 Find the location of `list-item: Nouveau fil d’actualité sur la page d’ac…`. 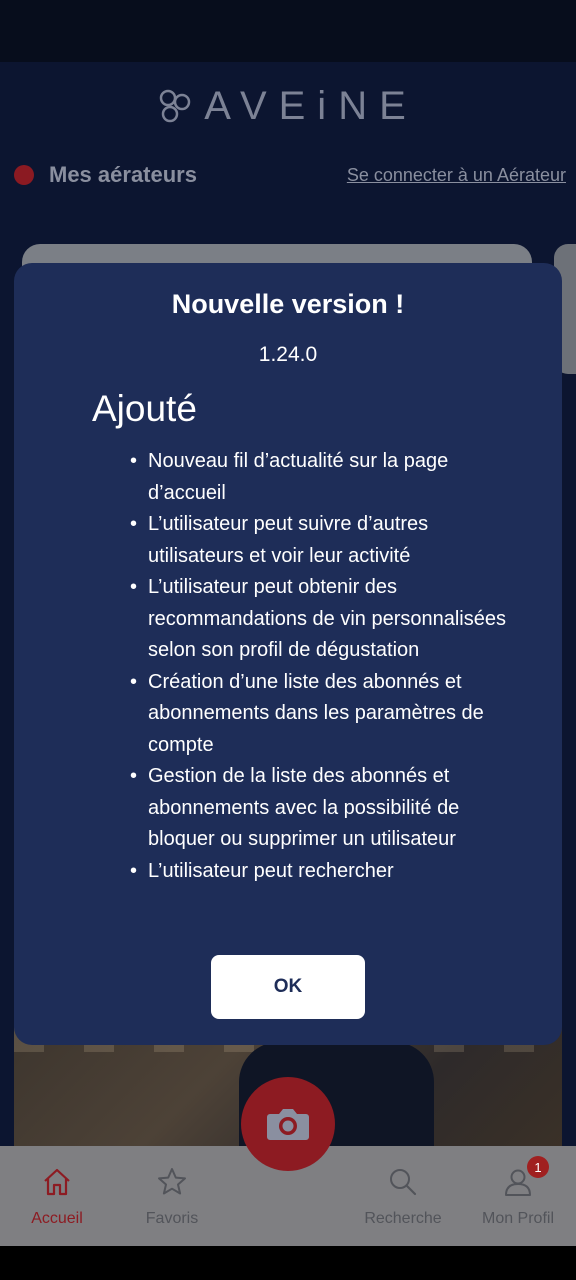

list-item: Nouveau fil d’actualité sur la page d’ac… is located at coordinates (321, 477).